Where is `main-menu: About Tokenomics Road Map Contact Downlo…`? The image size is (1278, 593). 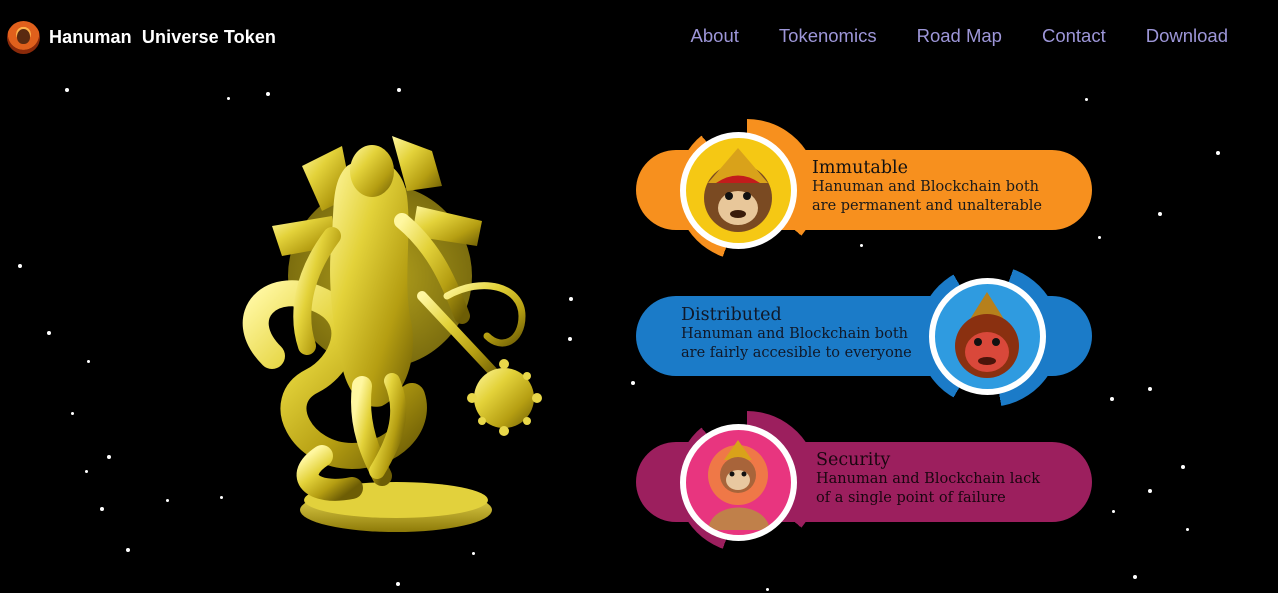 main-menu: About Tokenomics Road Map Contact Downlo… is located at coordinates (959, 36).